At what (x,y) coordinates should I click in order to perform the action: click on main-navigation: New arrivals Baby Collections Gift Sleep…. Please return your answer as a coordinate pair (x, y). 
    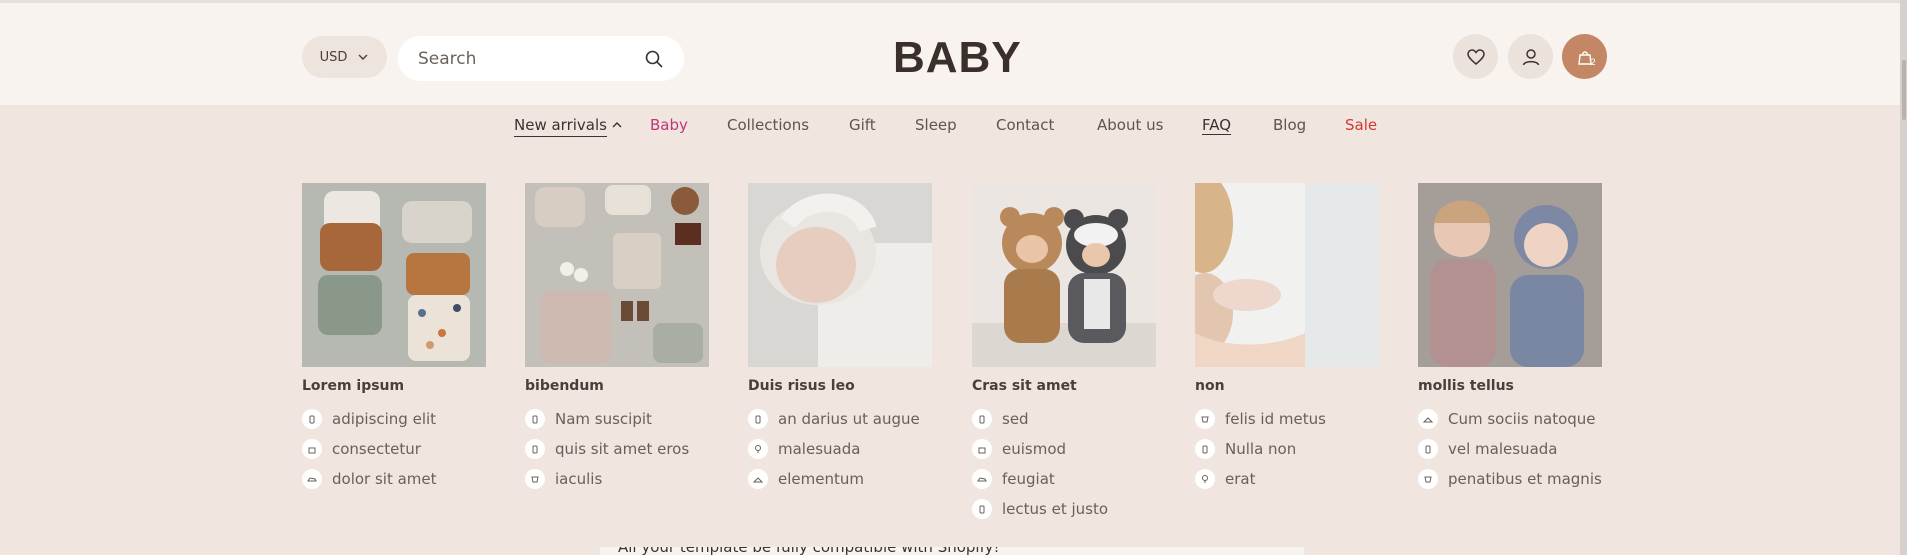
    Looking at the image, I should click on (953, 127).